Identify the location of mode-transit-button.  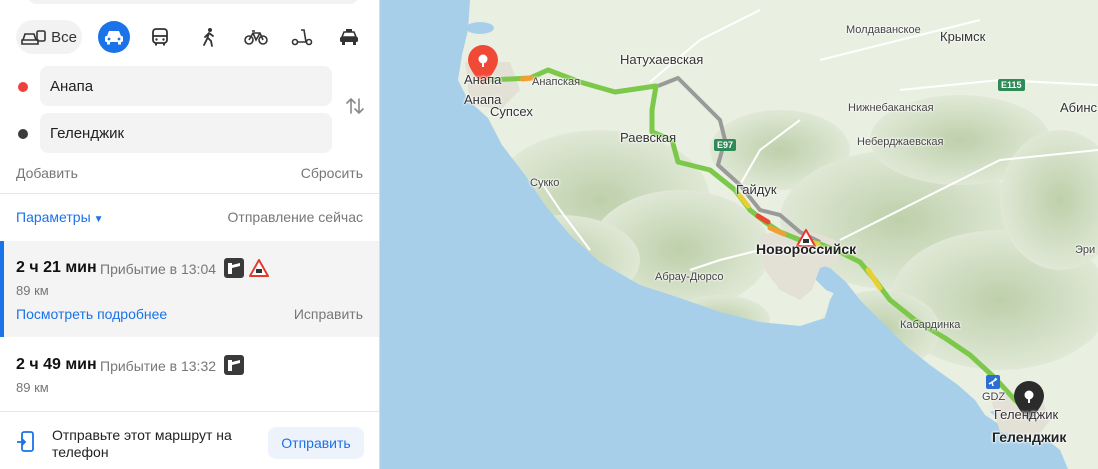
(160, 37).